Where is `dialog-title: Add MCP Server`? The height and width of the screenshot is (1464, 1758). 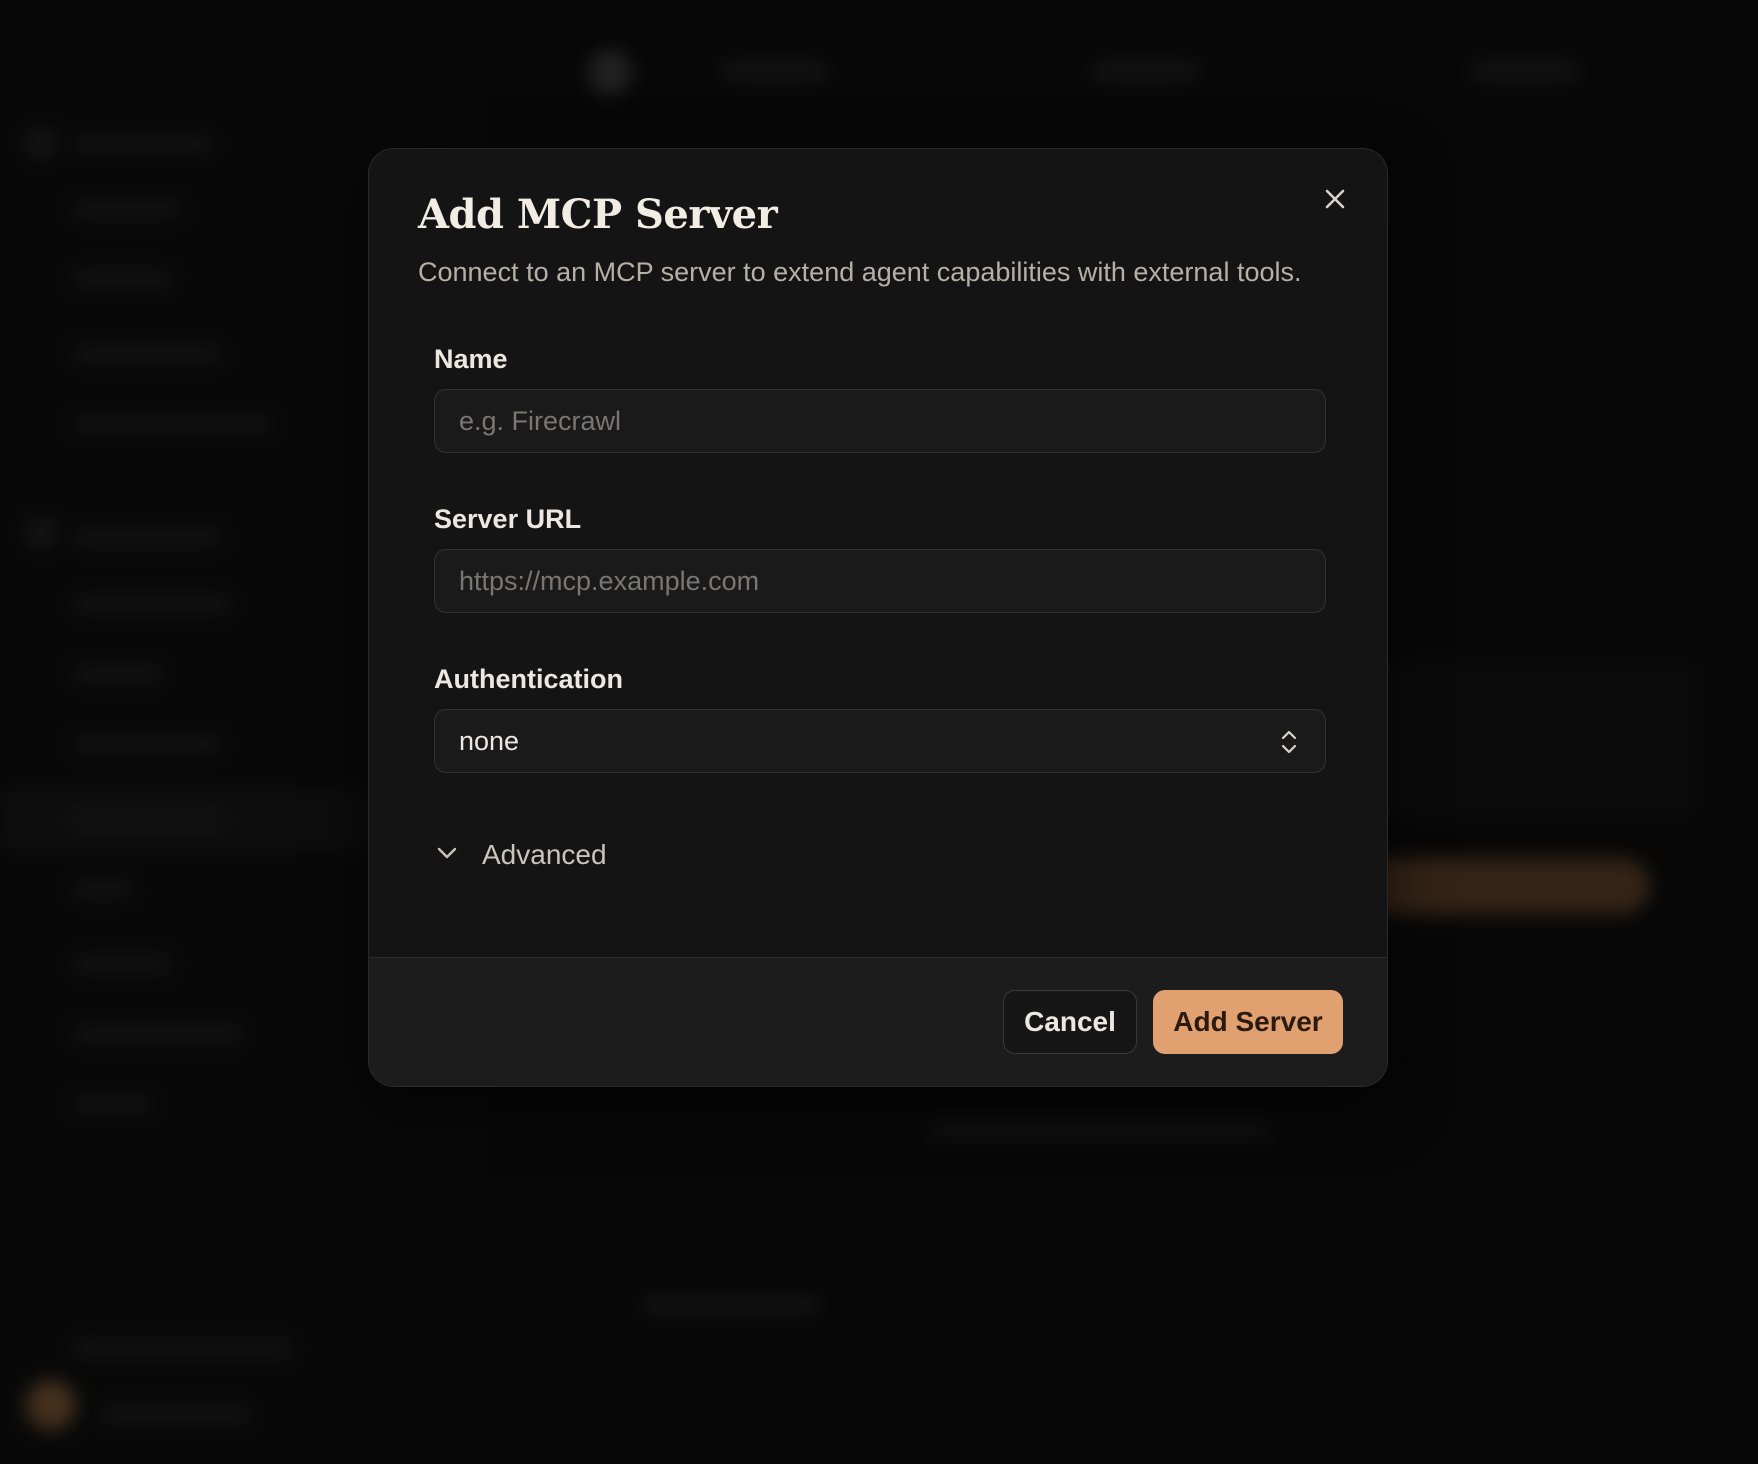
dialog-title: Add MCP Server is located at coordinates (598, 214).